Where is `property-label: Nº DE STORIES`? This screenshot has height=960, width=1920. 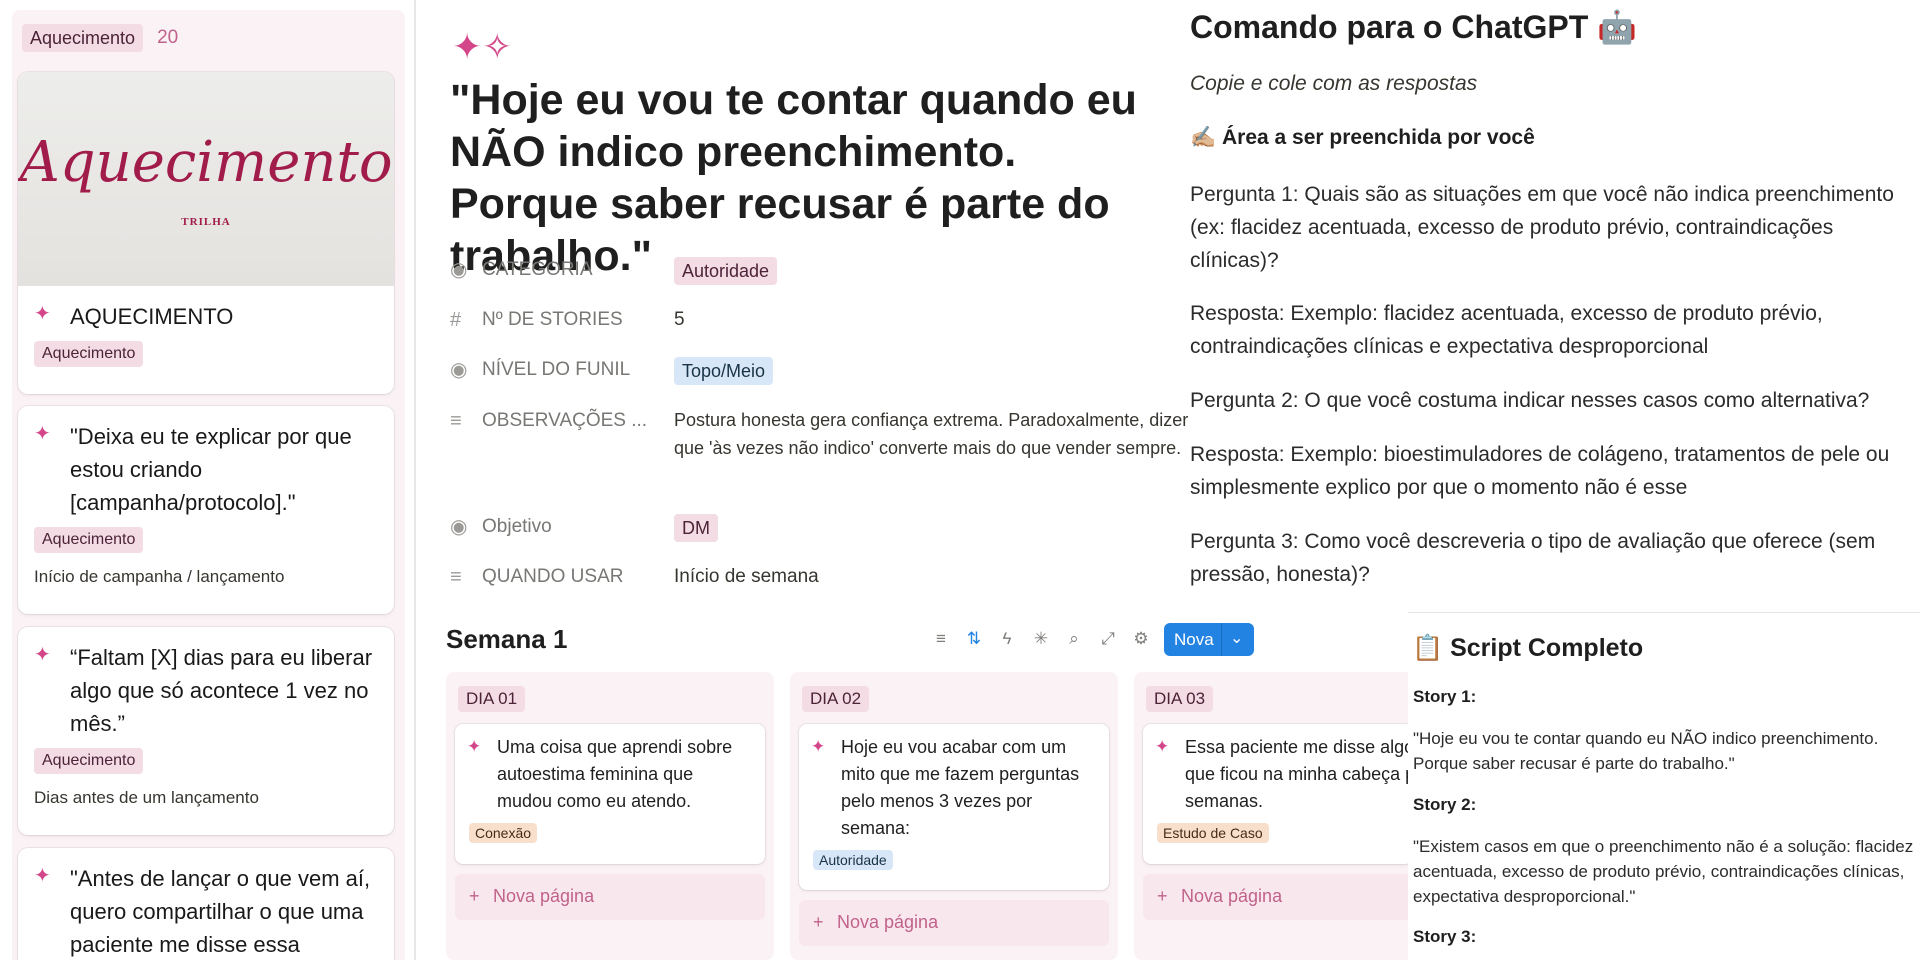
property-label: Nº DE STORIES is located at coordinates (552, 319).